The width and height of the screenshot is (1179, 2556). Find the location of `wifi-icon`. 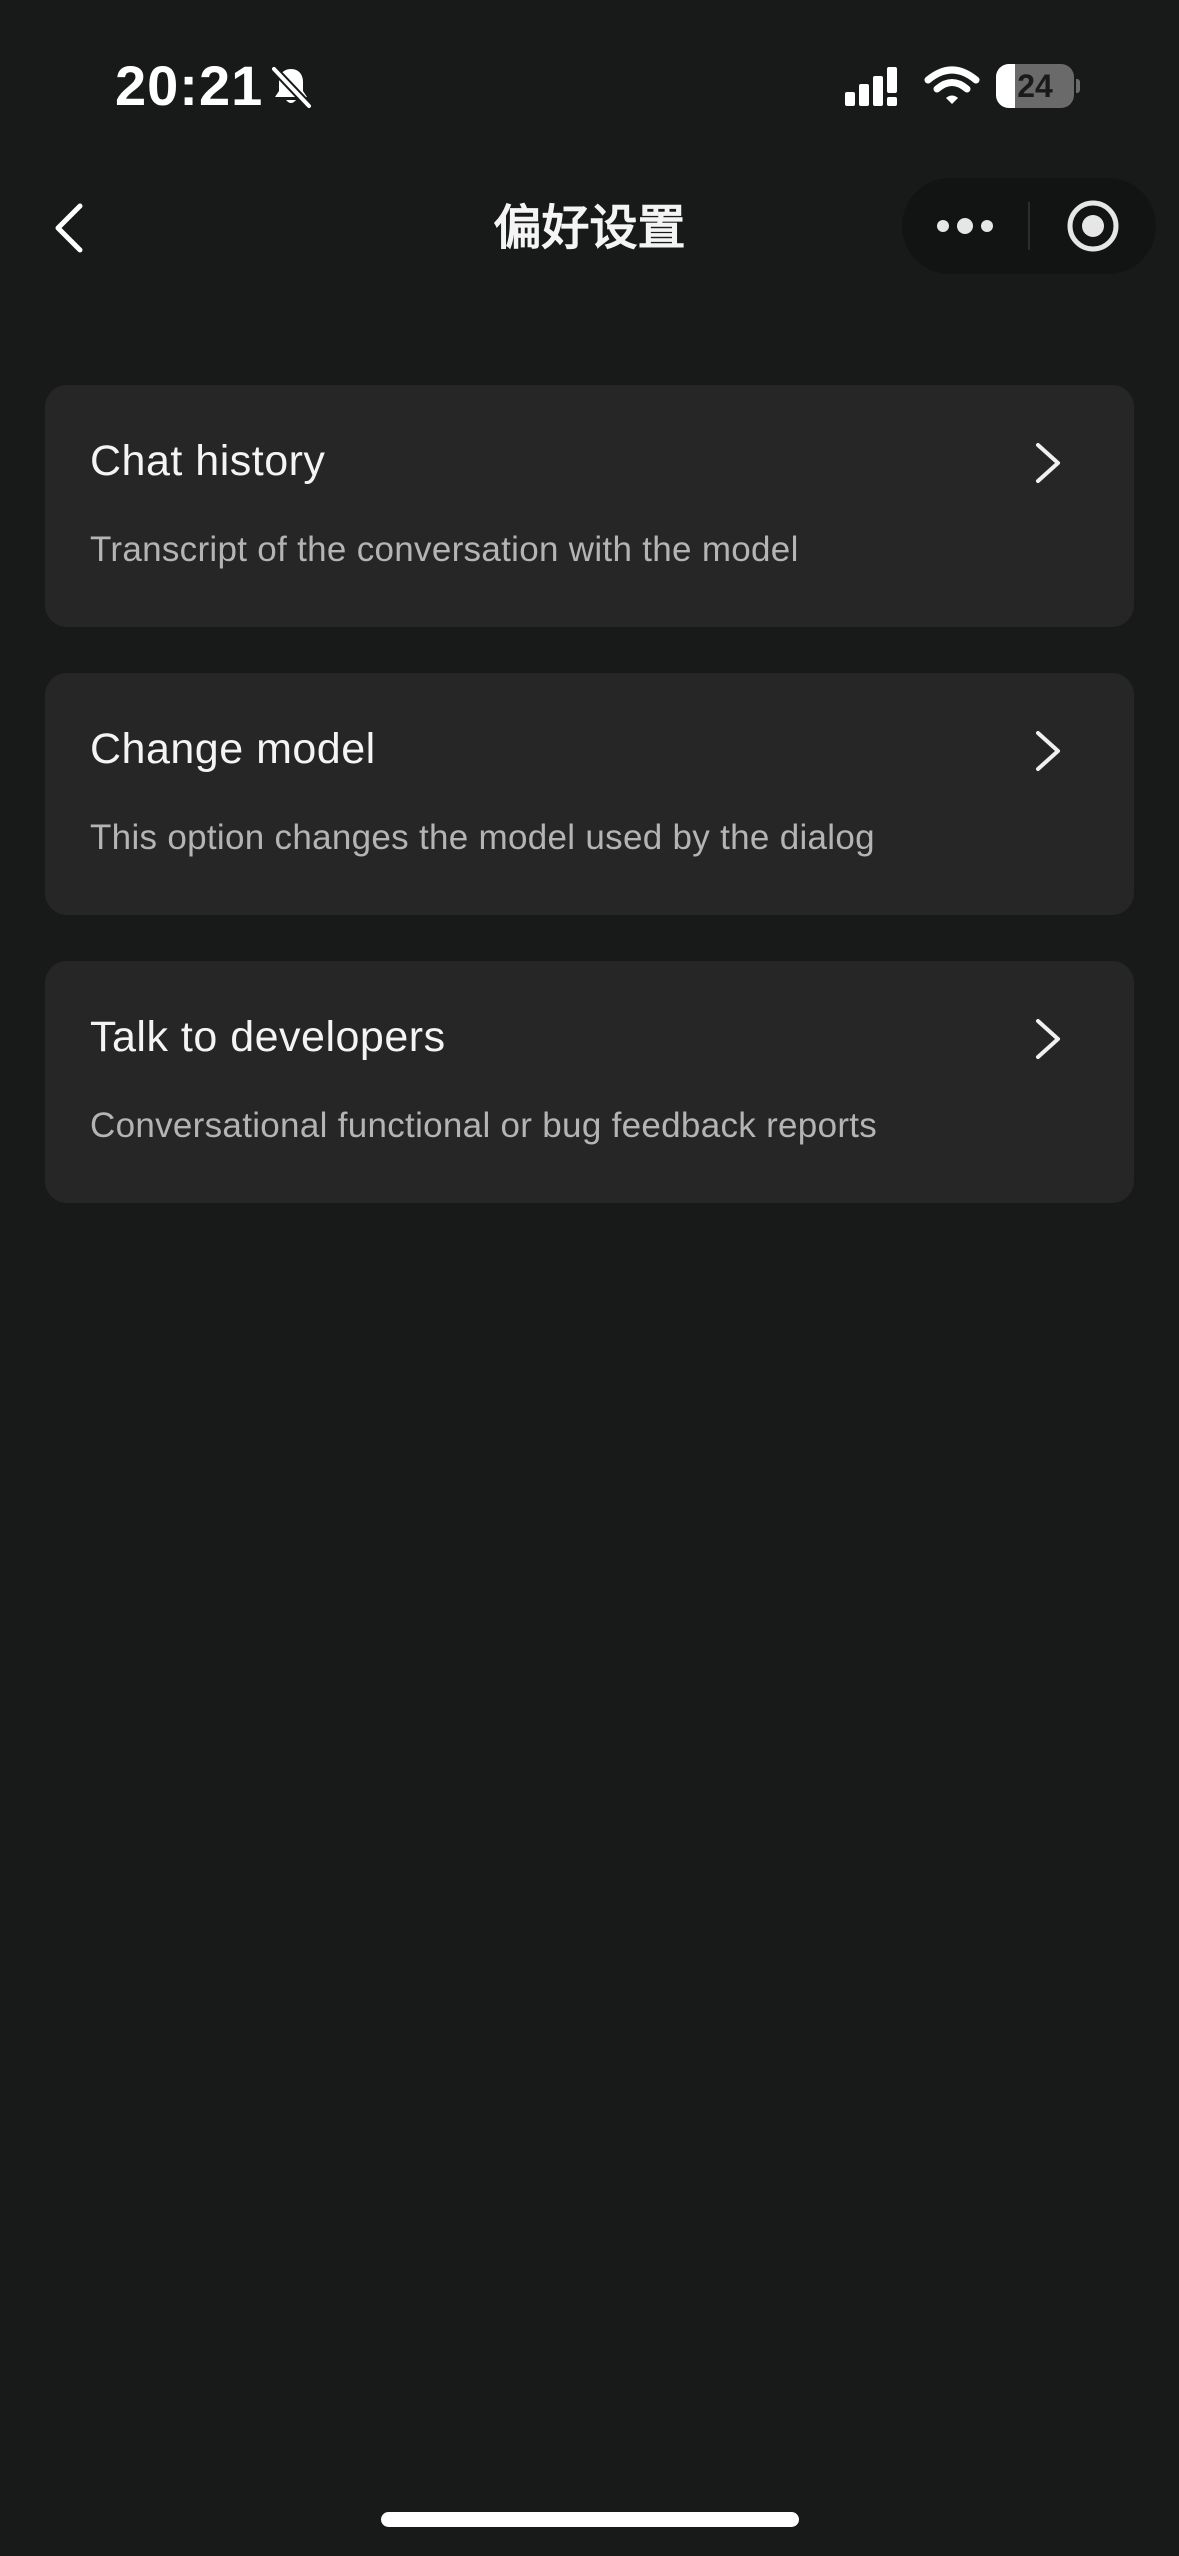

wifi-icon is located at coordinates (952, 85).